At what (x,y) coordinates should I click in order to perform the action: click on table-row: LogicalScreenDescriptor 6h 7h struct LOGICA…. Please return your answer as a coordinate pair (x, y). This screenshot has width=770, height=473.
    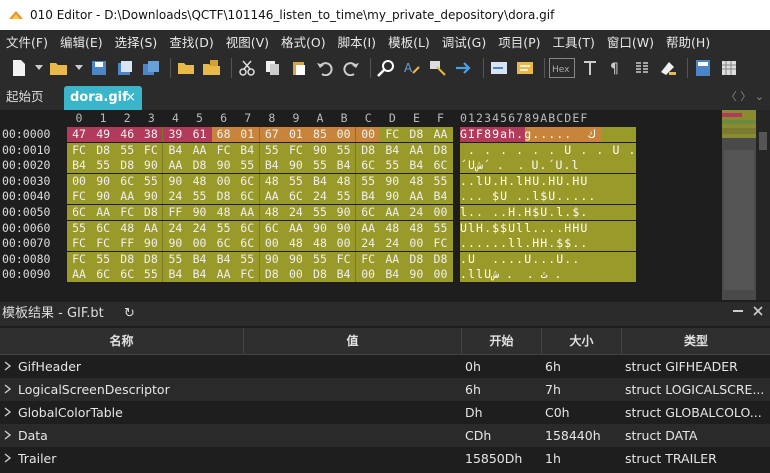
    Looking at the image, I should click on (385, 389).